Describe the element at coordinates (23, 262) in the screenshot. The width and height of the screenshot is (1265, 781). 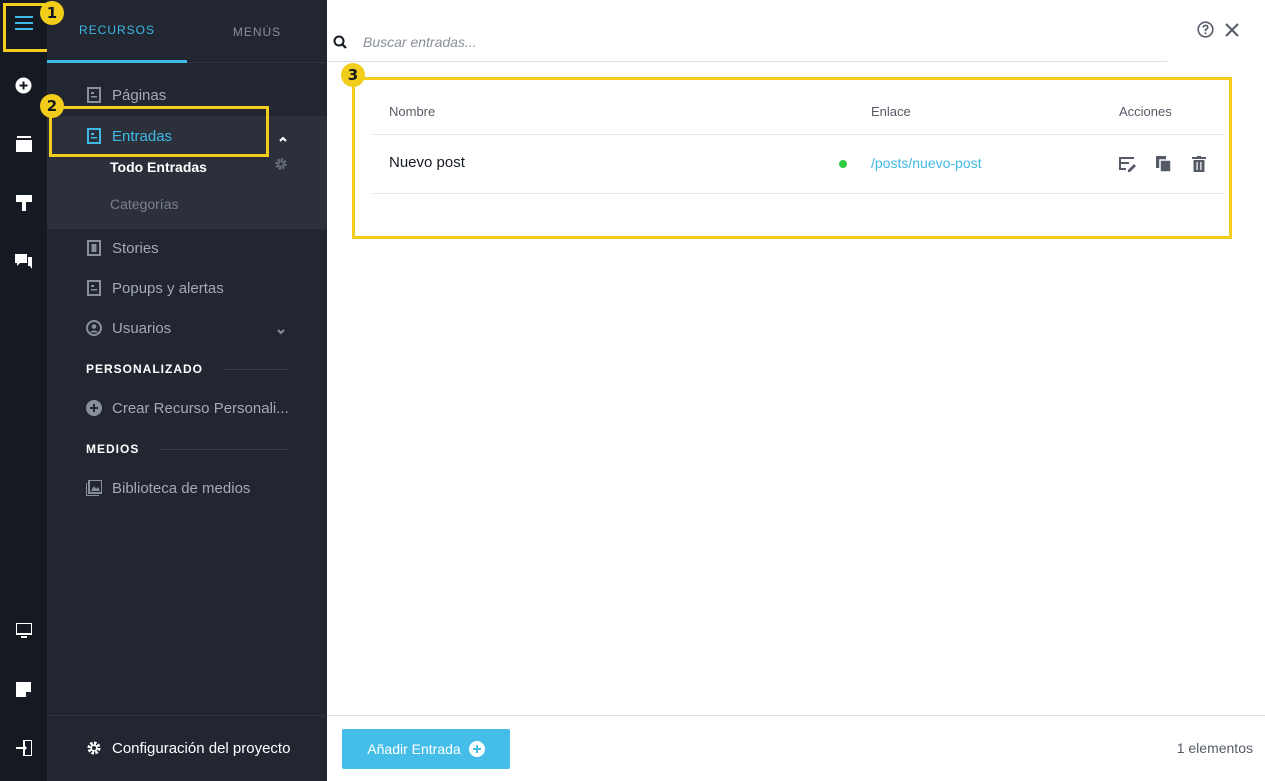
I see `comments-icon` at that location.